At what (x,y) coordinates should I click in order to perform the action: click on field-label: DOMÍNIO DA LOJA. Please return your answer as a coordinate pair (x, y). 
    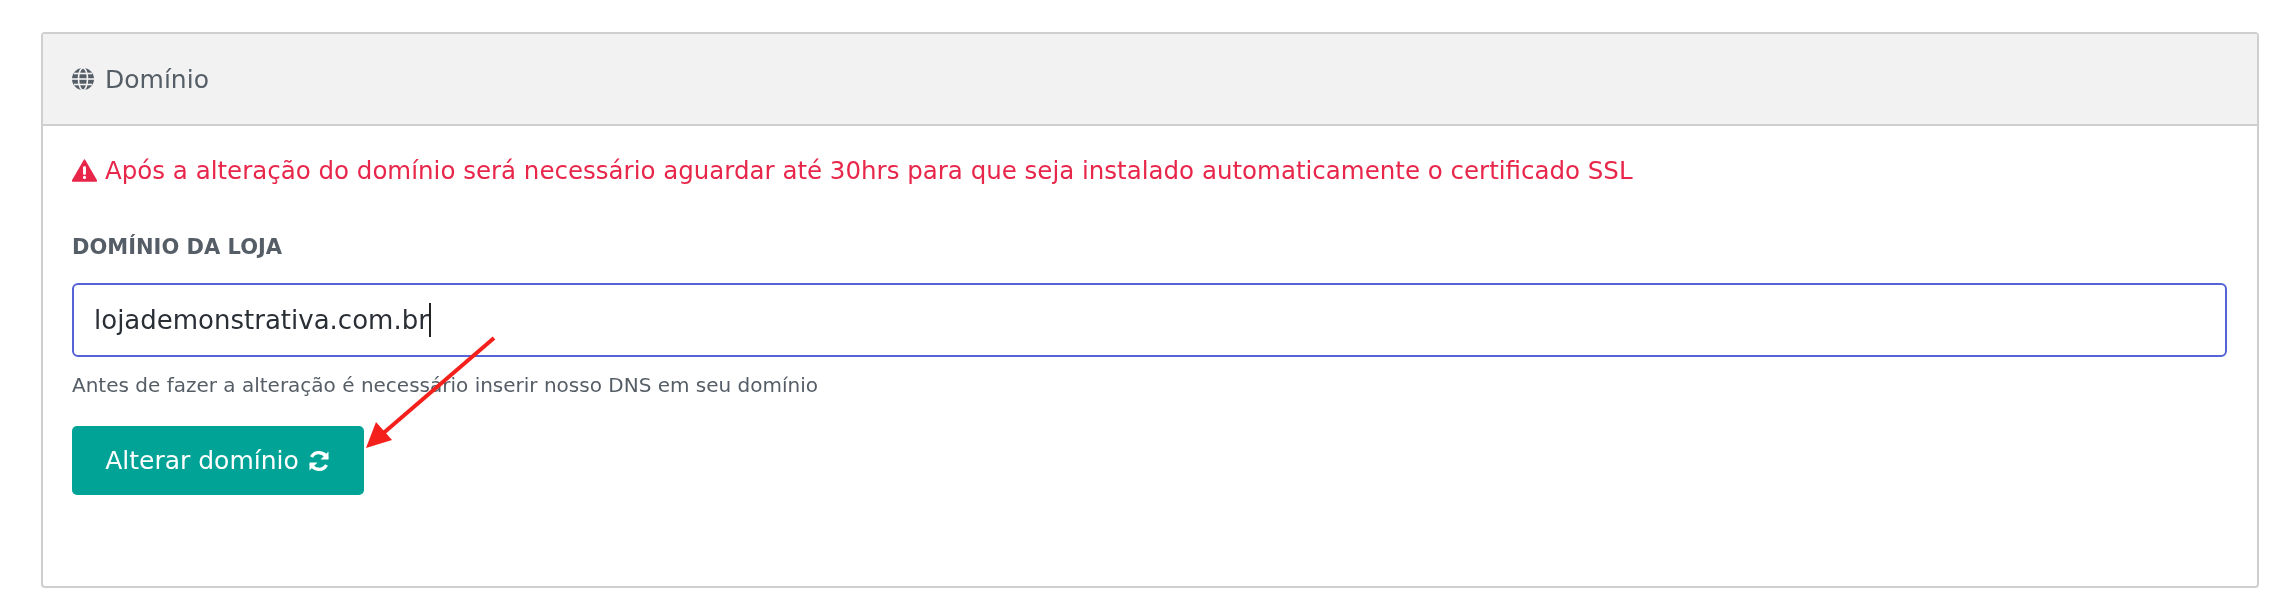
    Looking at the image, I should click on (178, 247).